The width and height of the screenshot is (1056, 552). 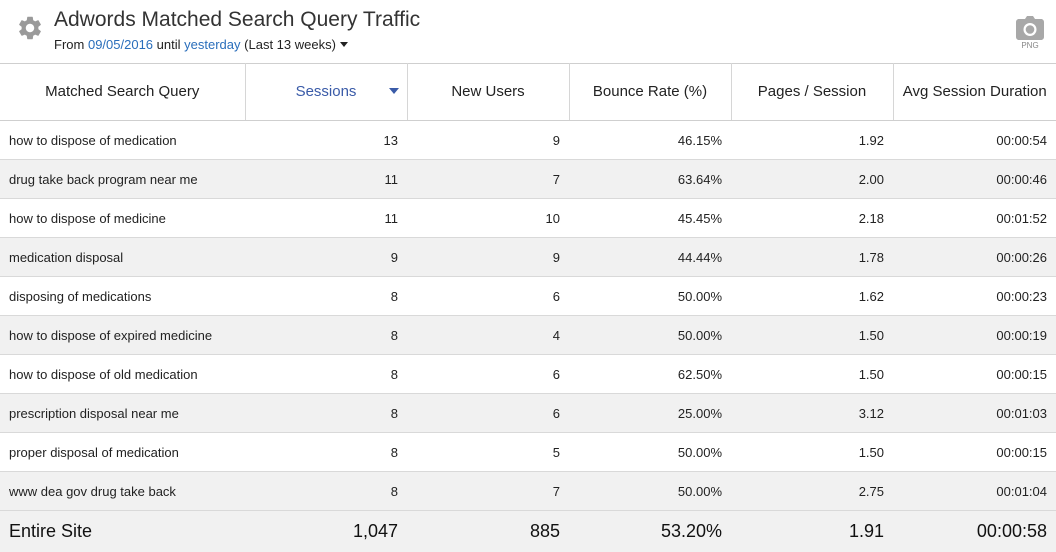 What do you see at coordinates (650, 413) in the screenshot?
I see `bounce-rate-cell: 25.00%` at bounding box center [650, 413].